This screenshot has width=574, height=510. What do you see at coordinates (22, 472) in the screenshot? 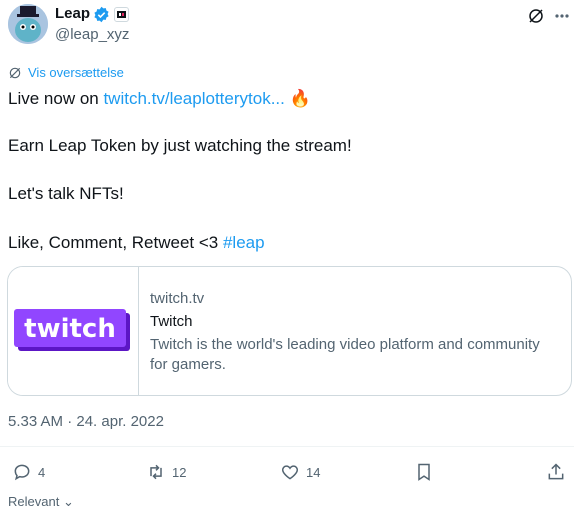
I see `reply-icon` at bounding box center [22, 472].